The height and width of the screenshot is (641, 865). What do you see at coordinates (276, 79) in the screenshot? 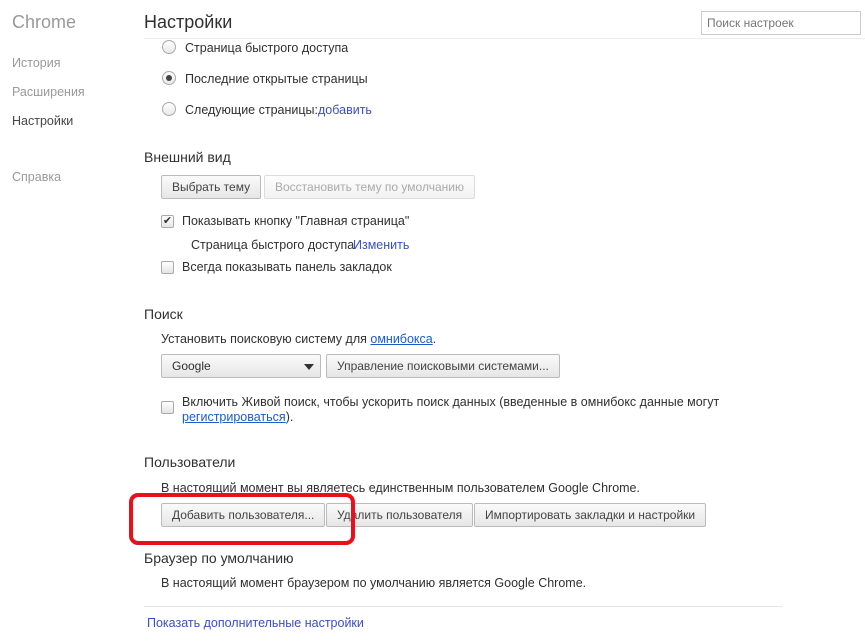
I see `radio-label: Последние открытые страницы` at bounding box center [276, 79].